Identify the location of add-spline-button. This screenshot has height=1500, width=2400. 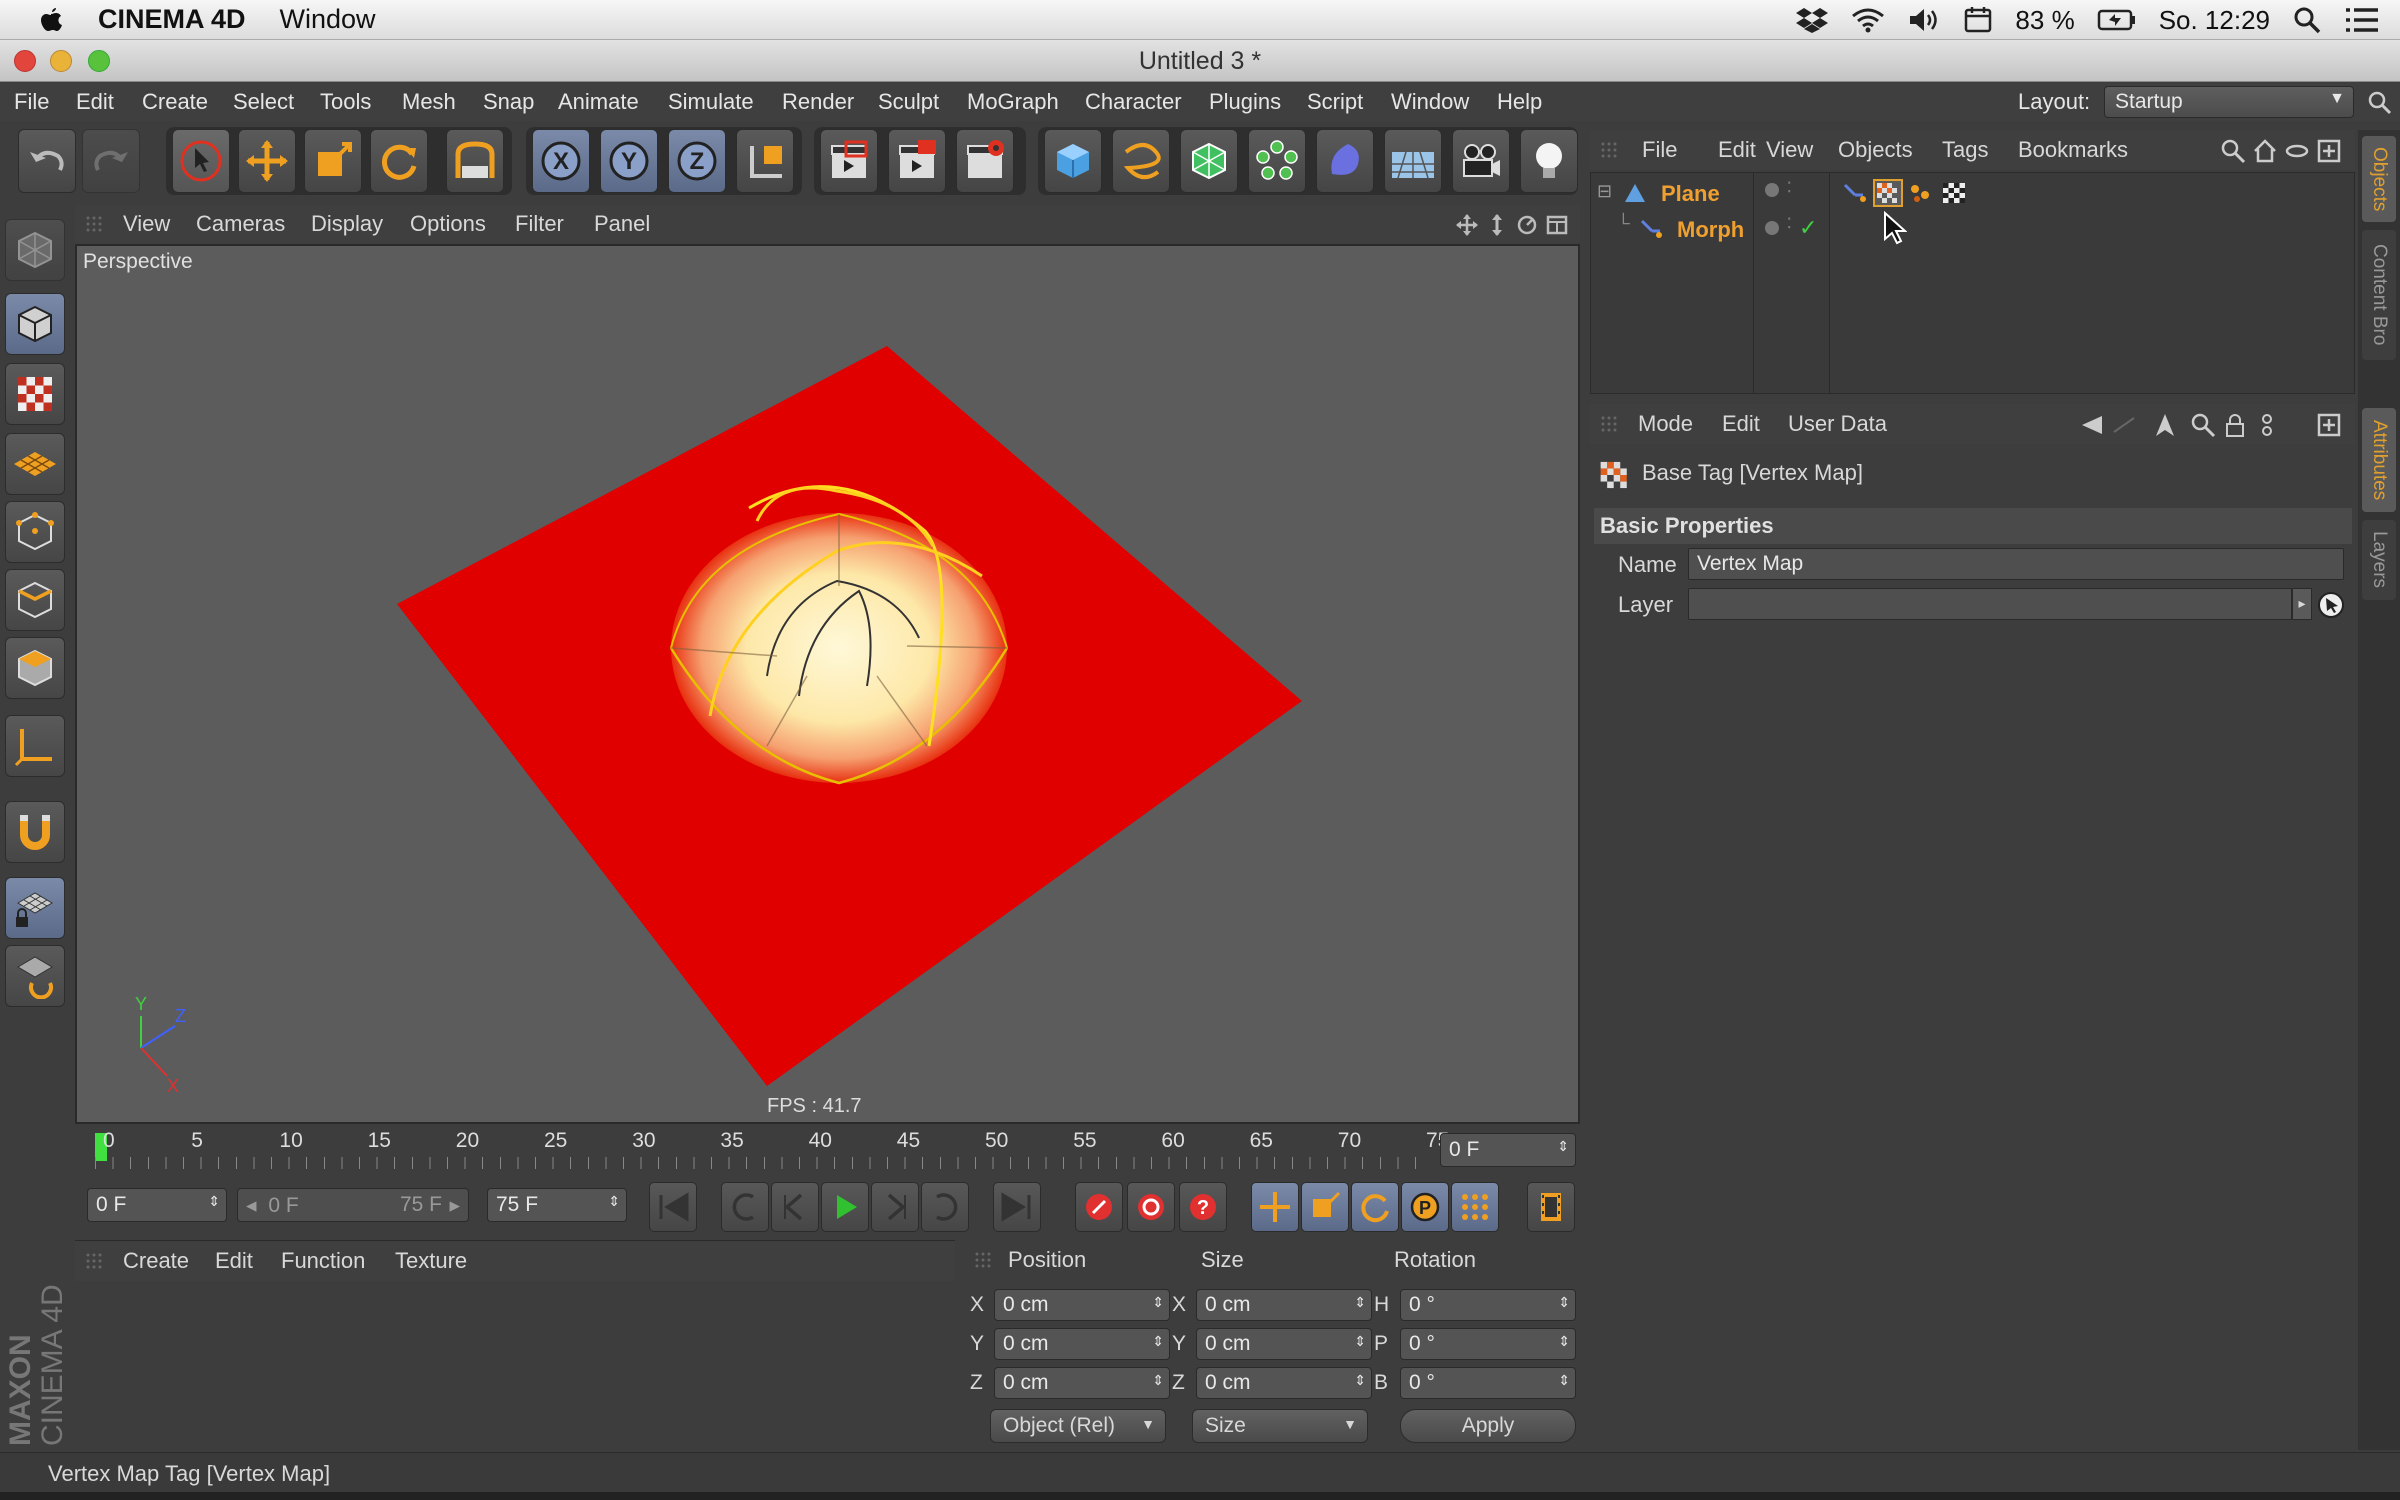
(1141, 161).